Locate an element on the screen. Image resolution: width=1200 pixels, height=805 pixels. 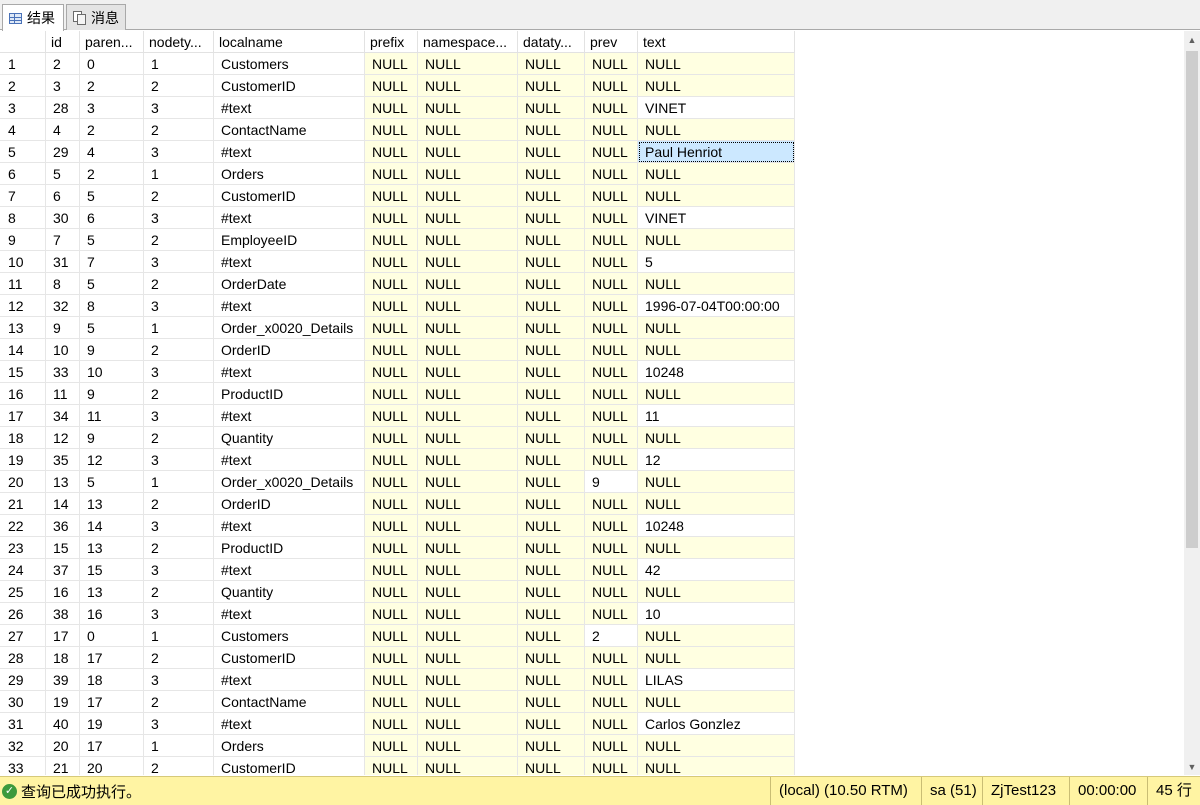
grid-cell: 31 is located at coordinates (63, 262).